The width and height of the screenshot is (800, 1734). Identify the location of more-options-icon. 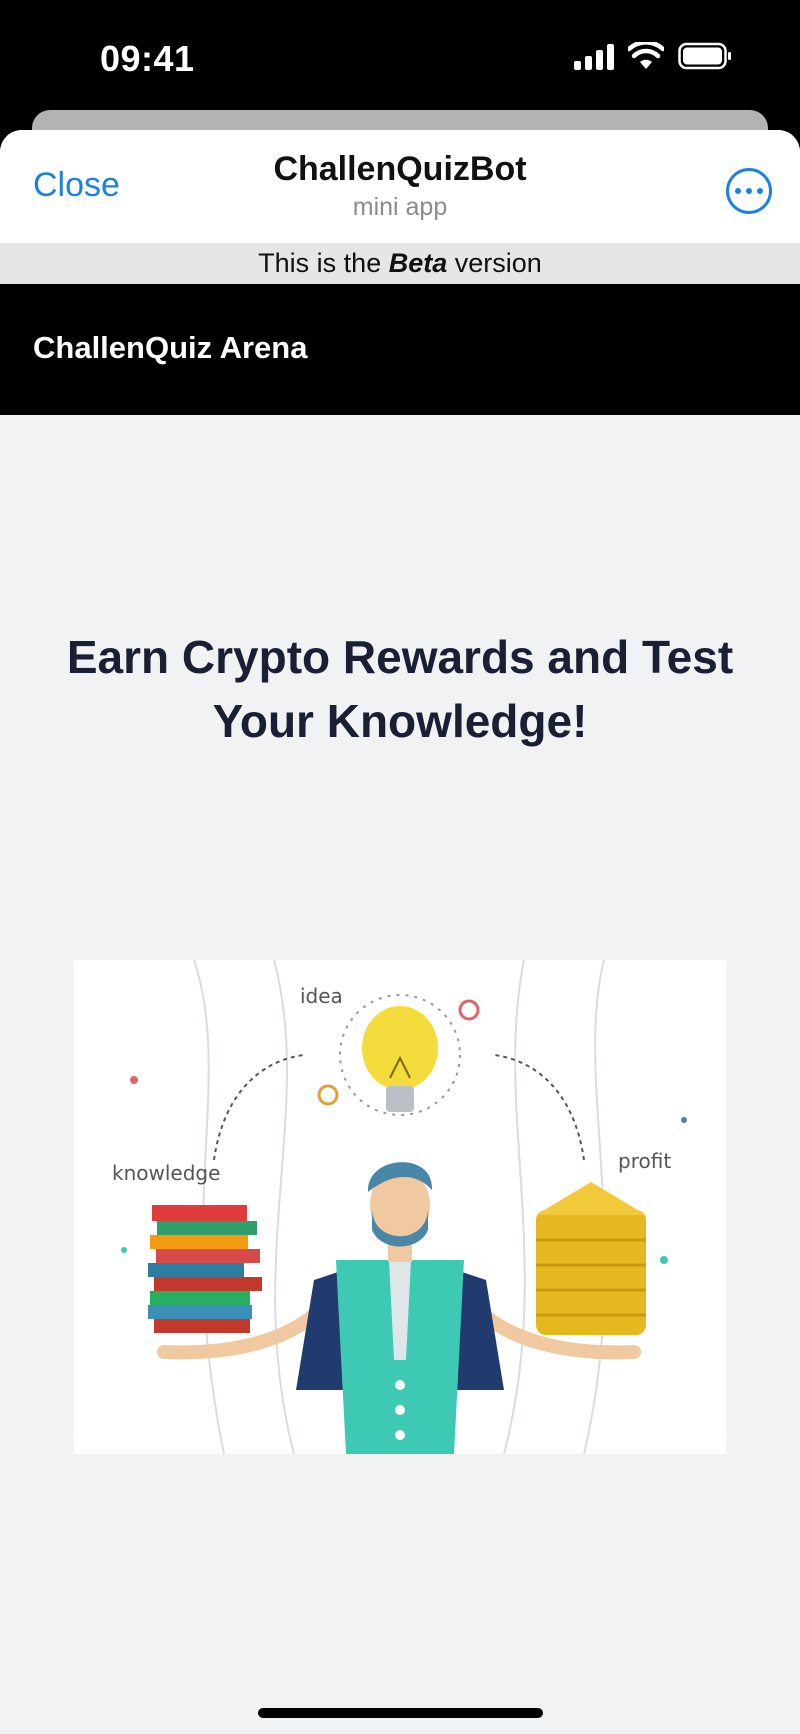
(749, 191).